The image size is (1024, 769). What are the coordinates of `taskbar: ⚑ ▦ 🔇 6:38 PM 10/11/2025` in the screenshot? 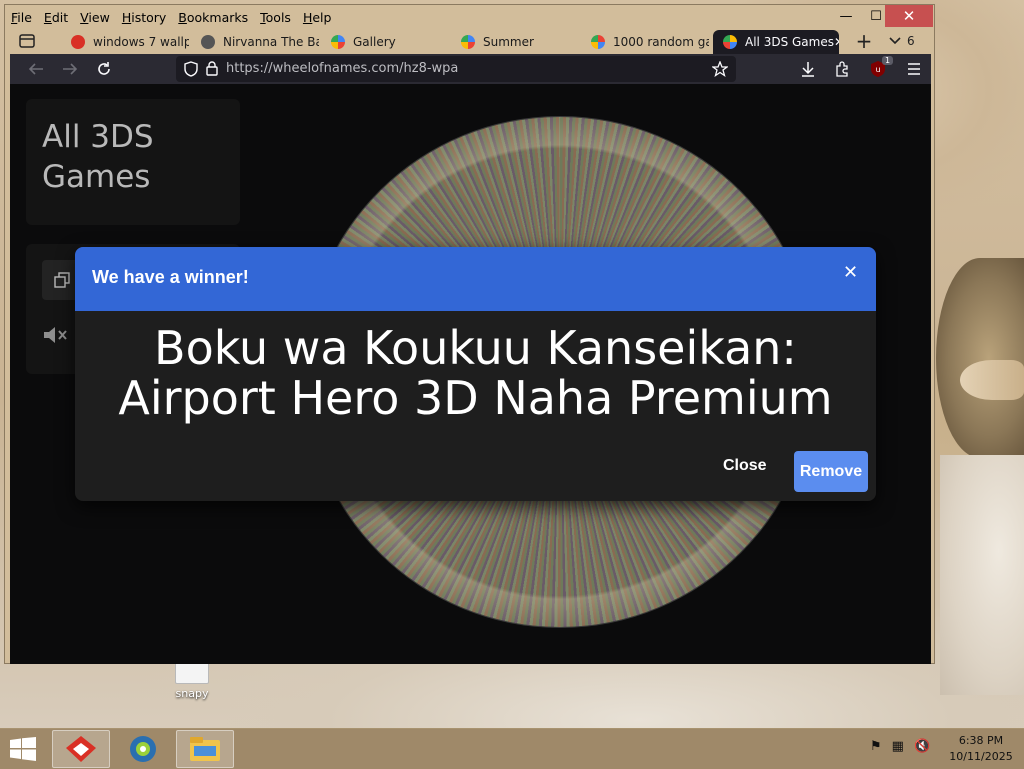 It's located at (512, 748).